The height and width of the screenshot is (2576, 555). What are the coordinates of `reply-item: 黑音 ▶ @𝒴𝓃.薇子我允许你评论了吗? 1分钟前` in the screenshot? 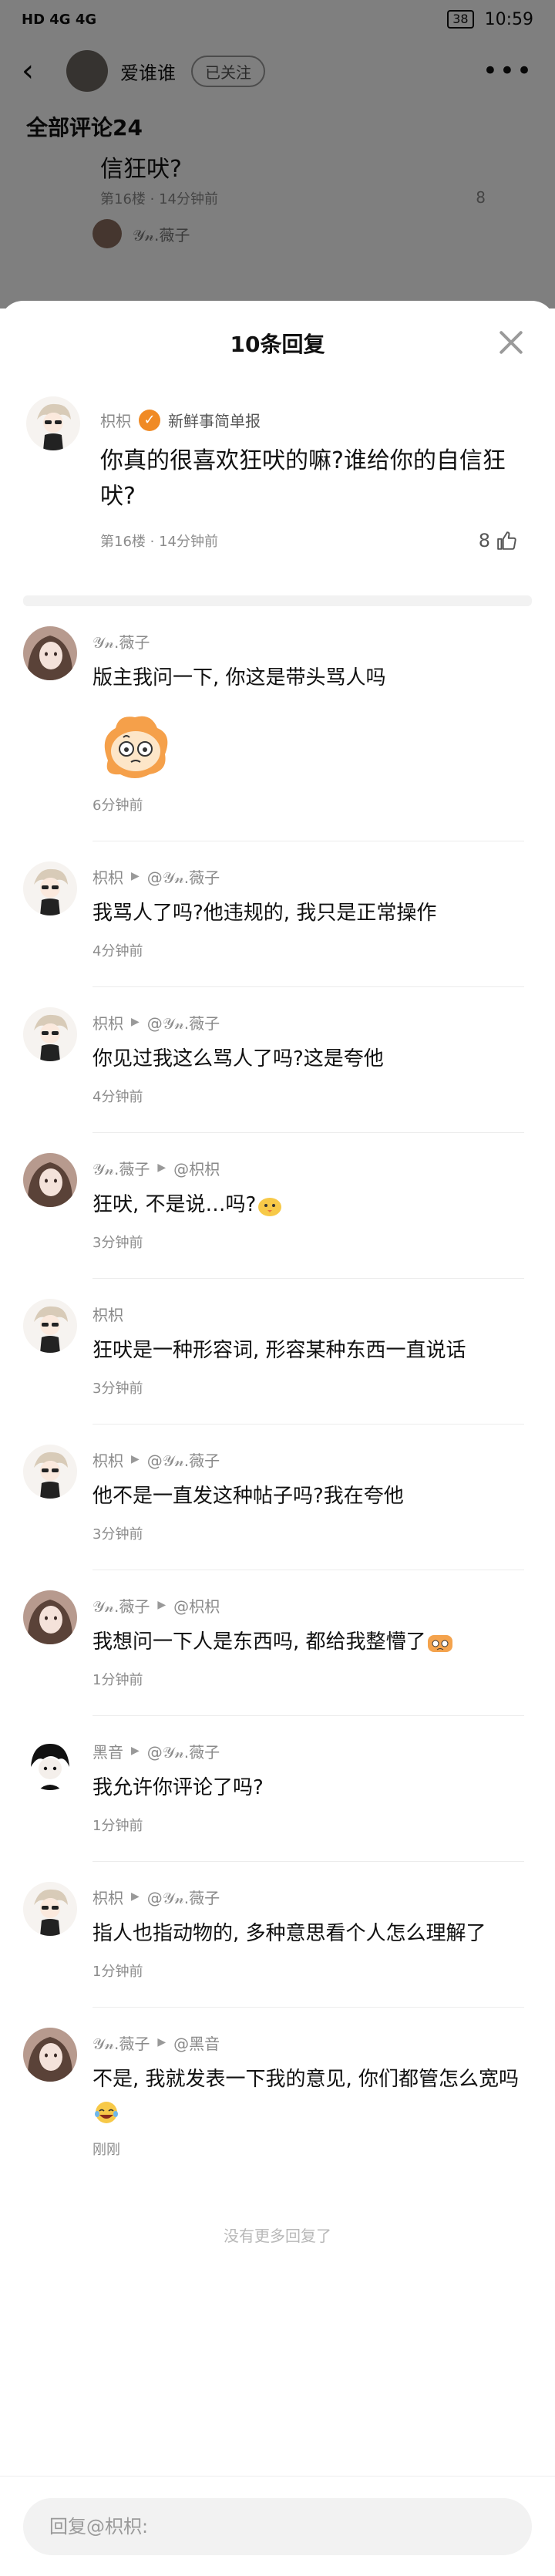 It's located at (277, 1789).